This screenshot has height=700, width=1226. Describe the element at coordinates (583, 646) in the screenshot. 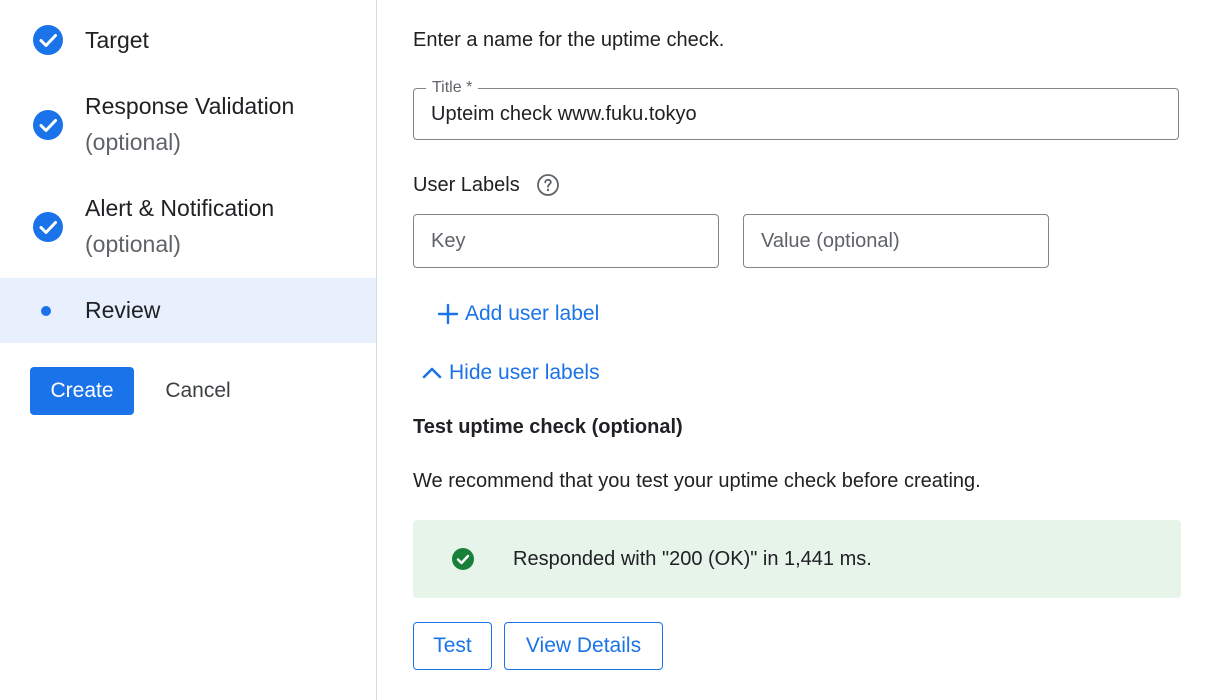

I see `view-details-button: View Details` at that location.